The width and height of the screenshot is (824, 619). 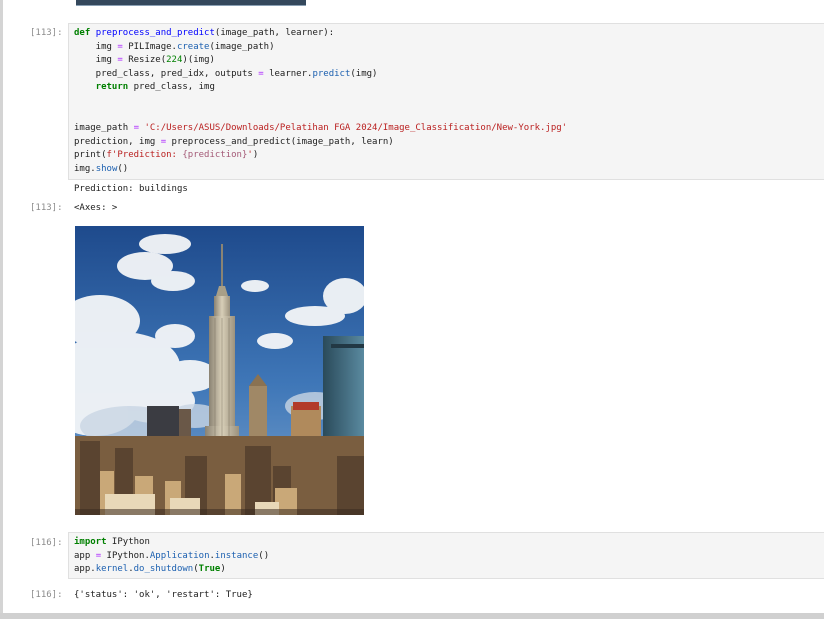 What do you see at coordinates (101, 169) in the screenshot?
I see `code-line: img.show()` at bounding box center [101, 169].